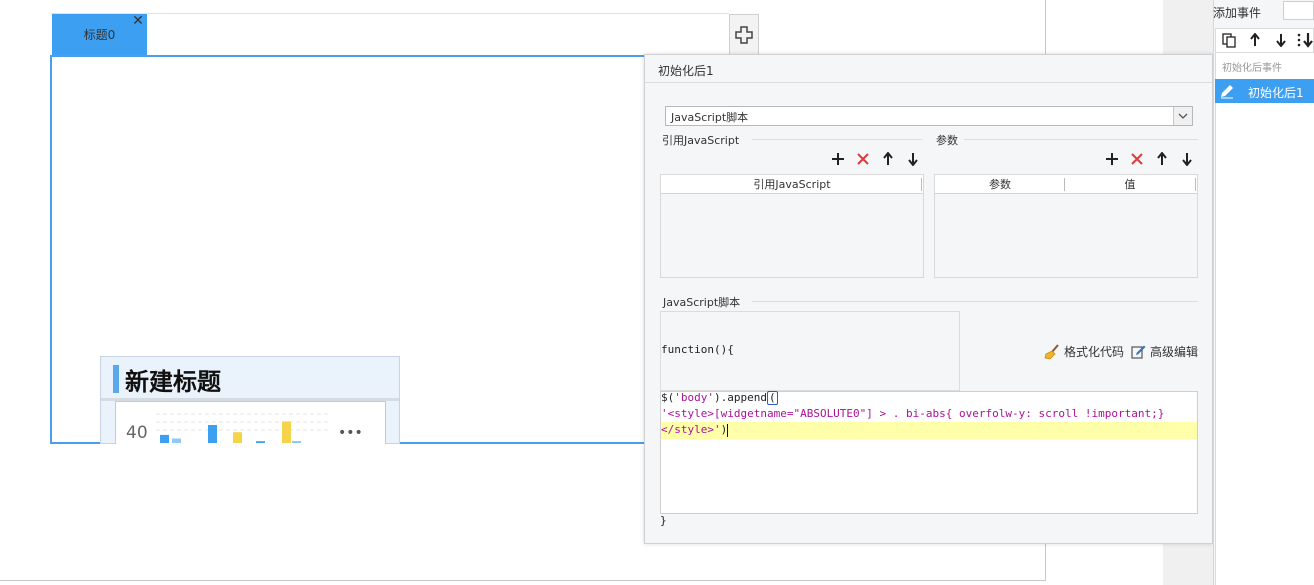 This screenshot has height=585, width=1314. What do you see at coordinates (1174, 352) in the screenshot?
I see `advanced-edit-label: 高级编辑` at bounding box center [1174, 352].